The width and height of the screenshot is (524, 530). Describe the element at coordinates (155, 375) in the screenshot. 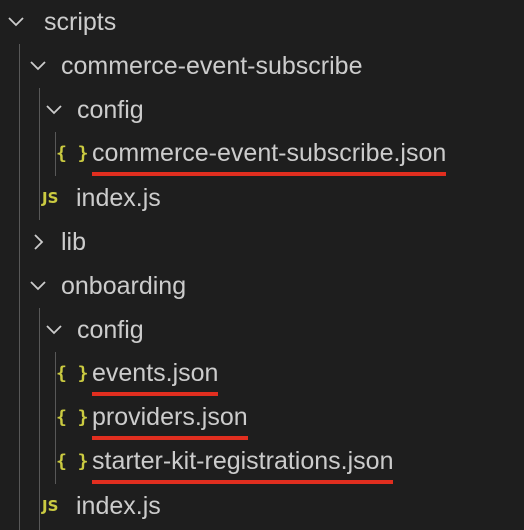

I see `tree-item-label: events.json` at that location.